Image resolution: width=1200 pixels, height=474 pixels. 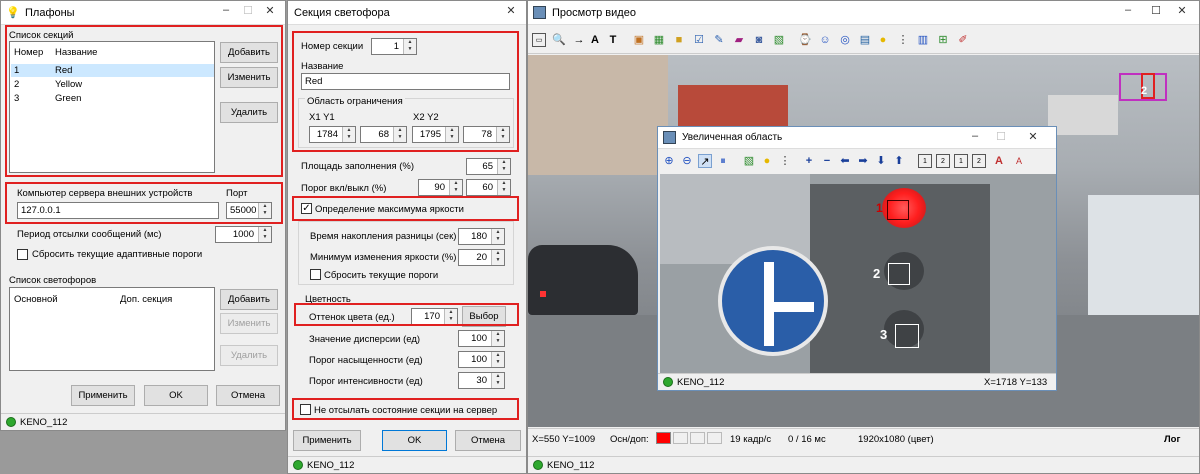 I want to click on delete-light-button: Удалить, so click(x=249, y=355).